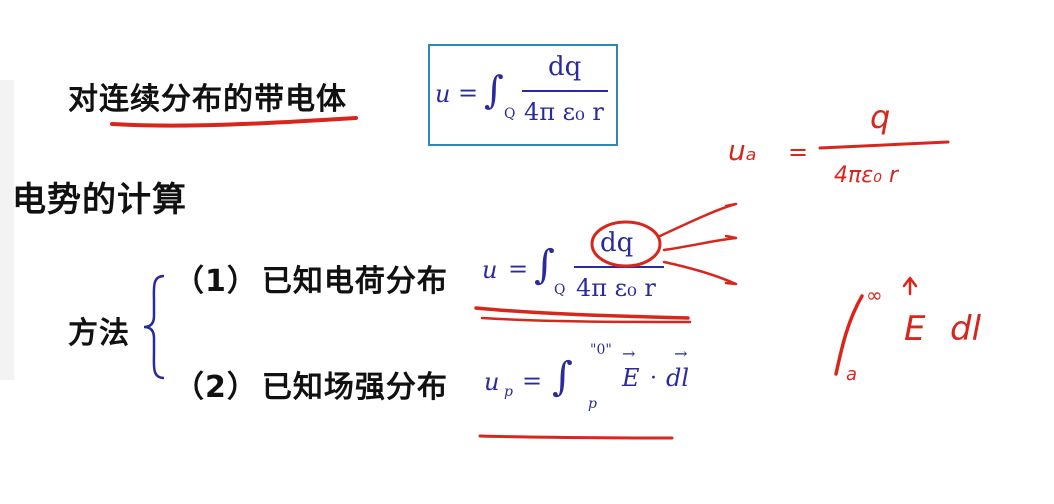 The height and width of the screenshot is (504, 1054). Describe the element at coordinates (867, 175) in the screenshot. I see `hw-denominator: 4πε₀ r` at that location.